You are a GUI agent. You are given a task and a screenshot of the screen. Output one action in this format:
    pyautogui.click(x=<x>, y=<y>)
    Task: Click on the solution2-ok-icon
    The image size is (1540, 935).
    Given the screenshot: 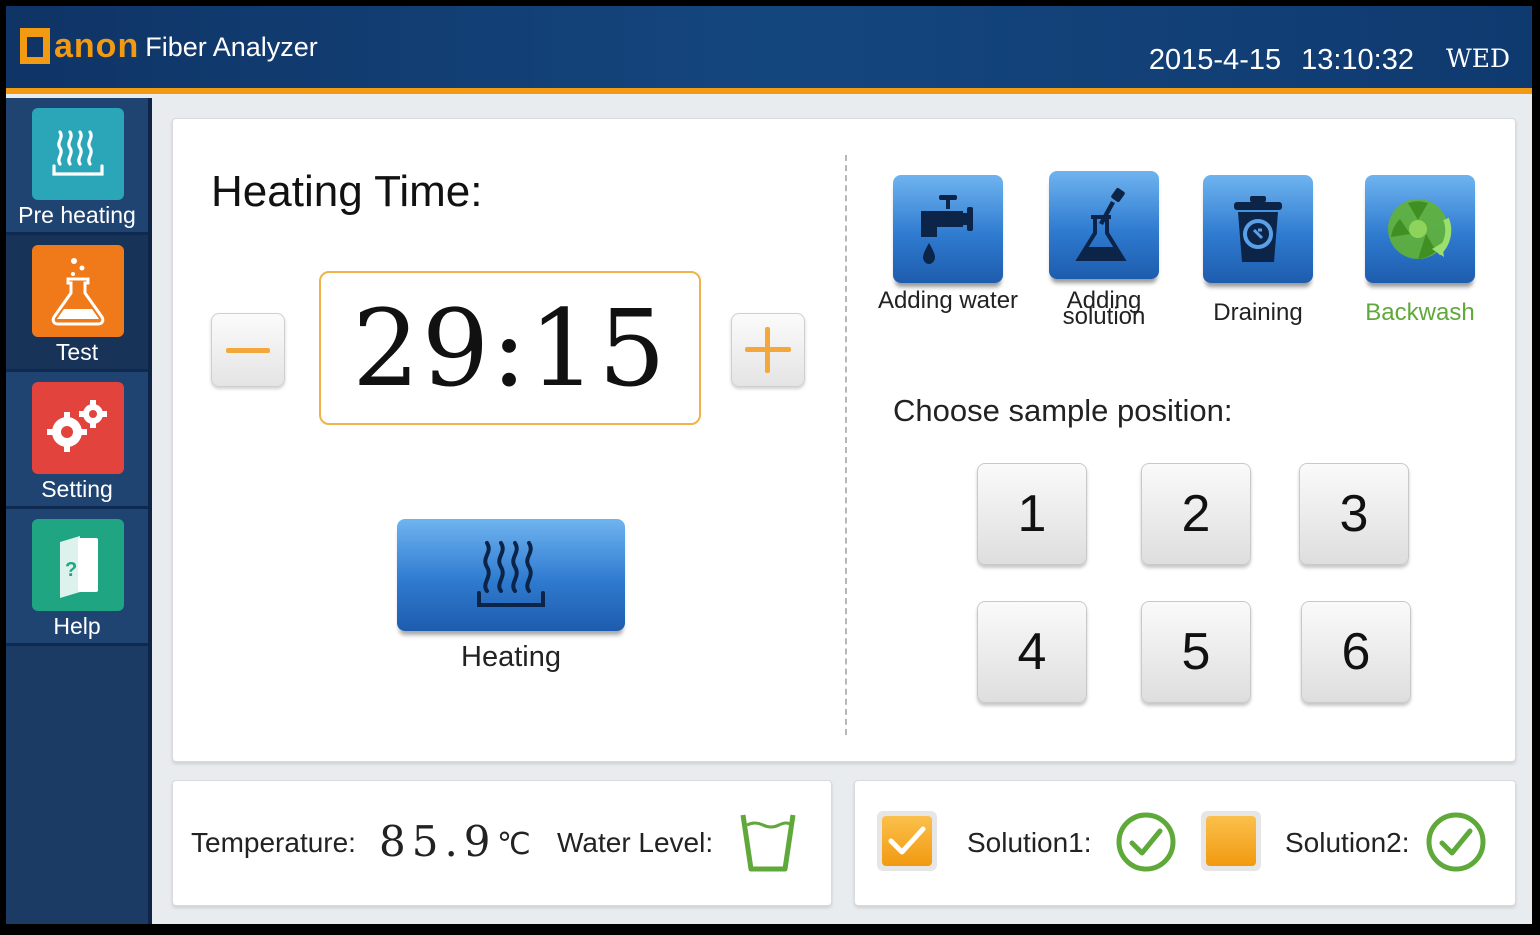 What is the action you would take?
    pyautogui.click(x=1456, y=842)
    